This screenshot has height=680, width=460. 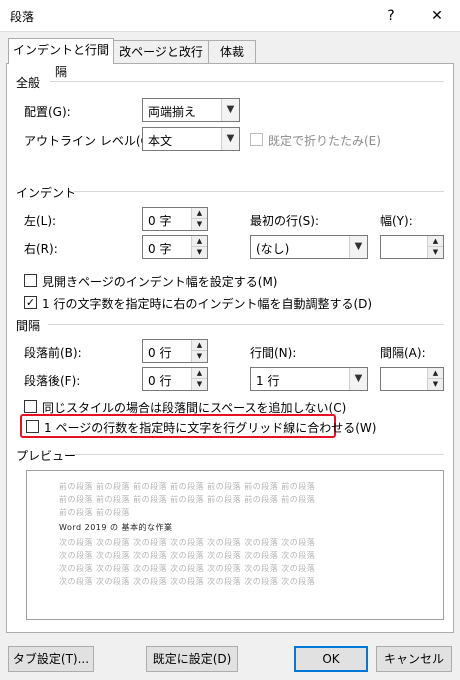 I want to click on indent-right-value: 0 字, so click(x=160, y=249).